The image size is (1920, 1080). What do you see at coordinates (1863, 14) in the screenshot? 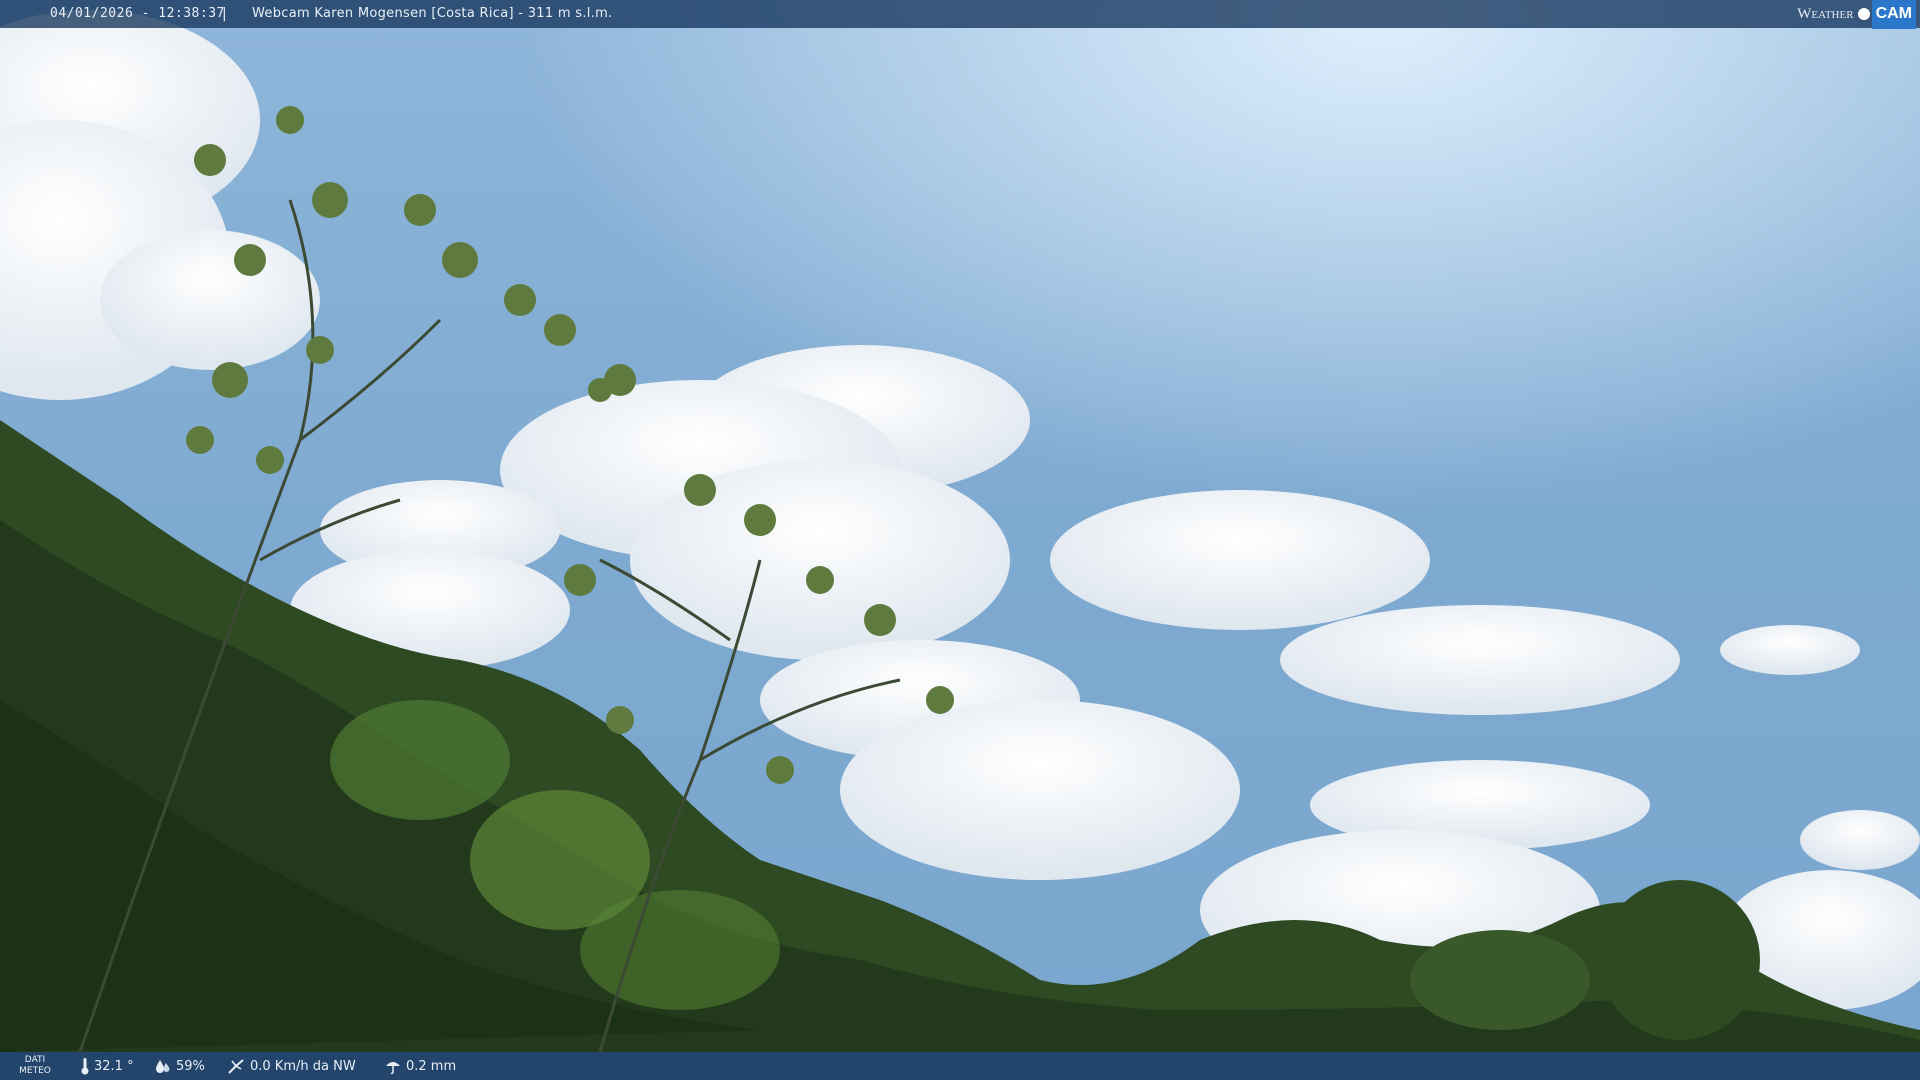
I see `logo-dot-icon` at bounding box center [1863, 14].